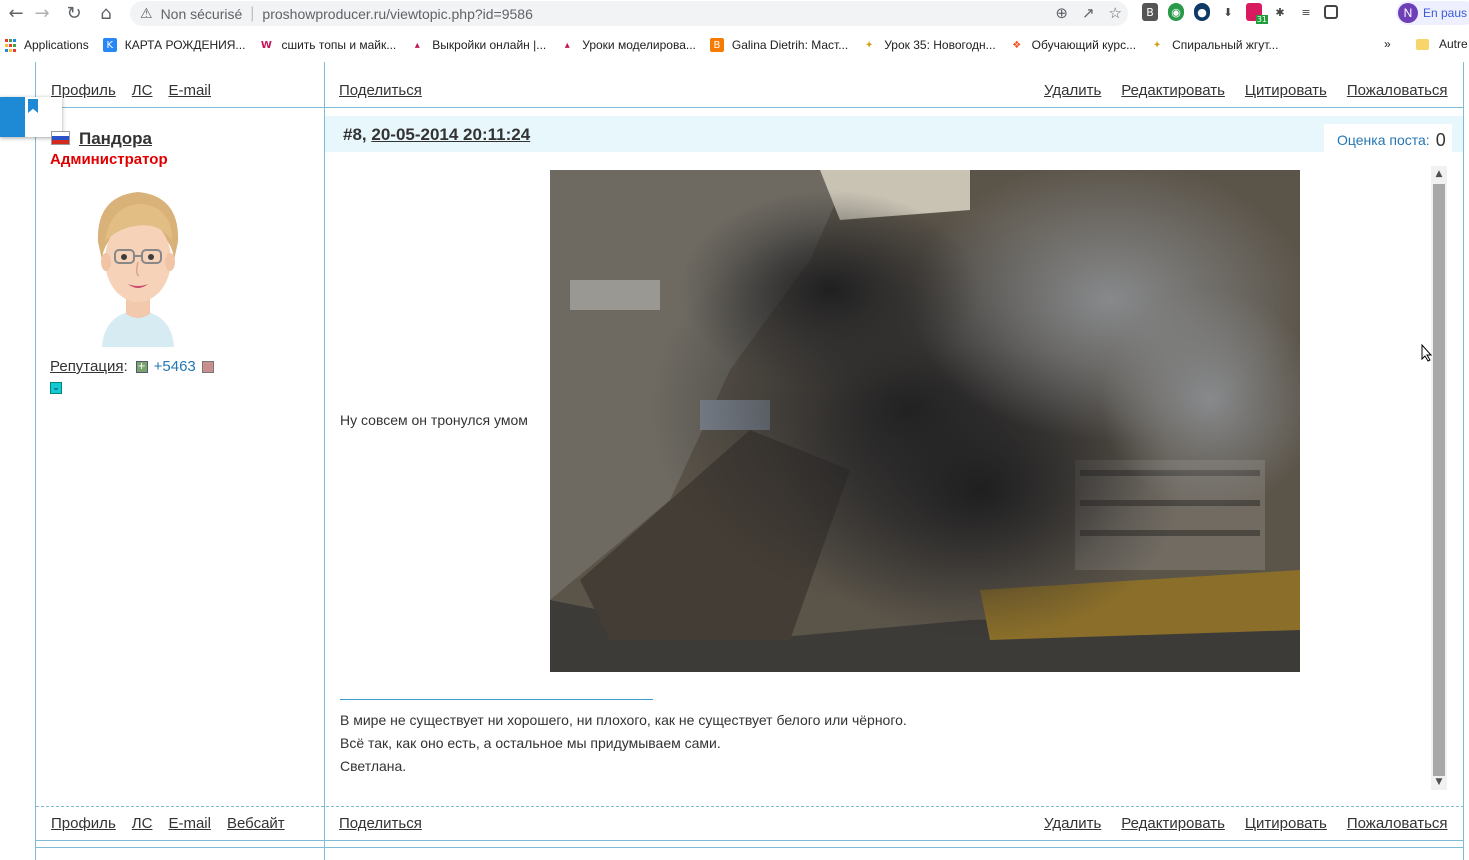 This screenshot has width=1469, height=860. What do you see at coordinates (132, 366) in the screenshot?
I see `reputation: Репутация: + +5463` at bounding box center [132, 366].